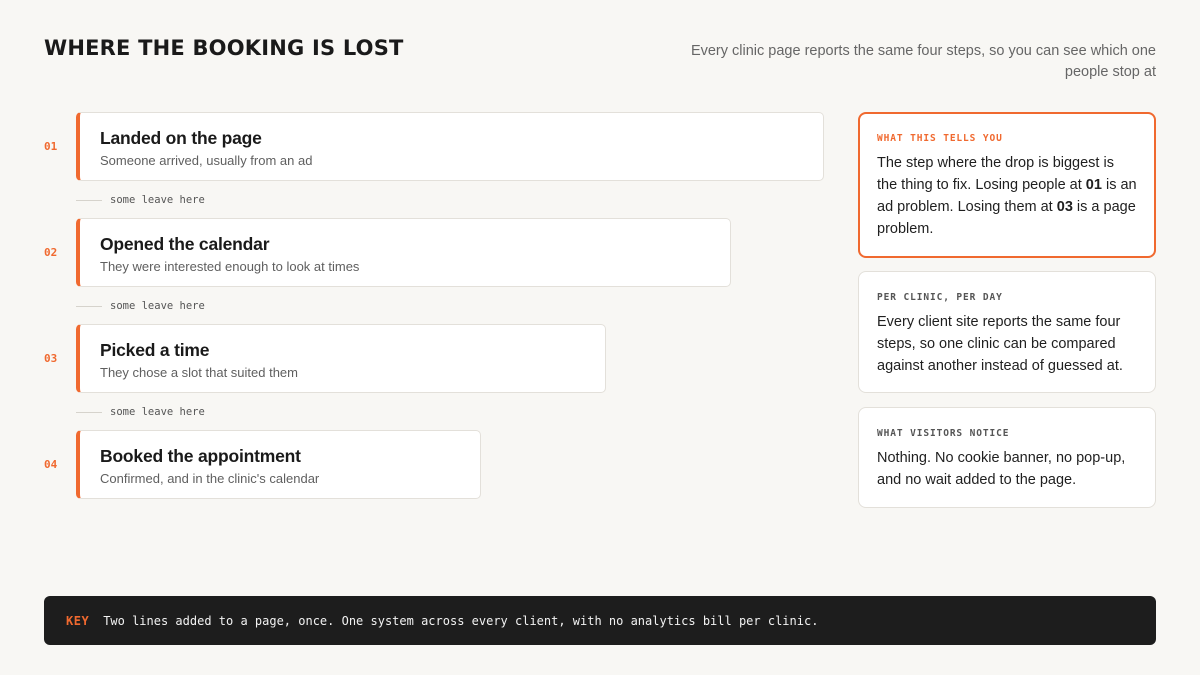 This screenshot has width=1200, height=675. I want to click on step-number: 02, so click(51, 252).